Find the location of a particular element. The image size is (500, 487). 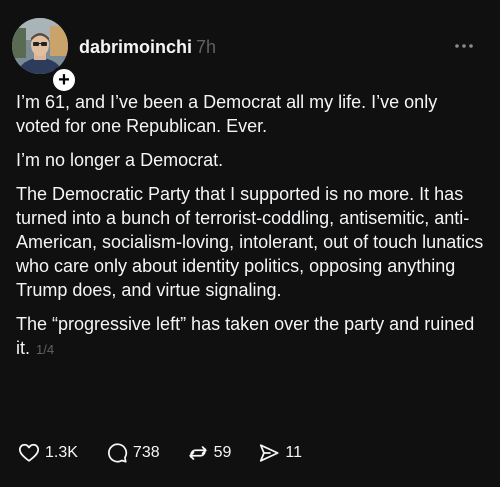

reply-button: 738 is located at coordinates (133, 453).